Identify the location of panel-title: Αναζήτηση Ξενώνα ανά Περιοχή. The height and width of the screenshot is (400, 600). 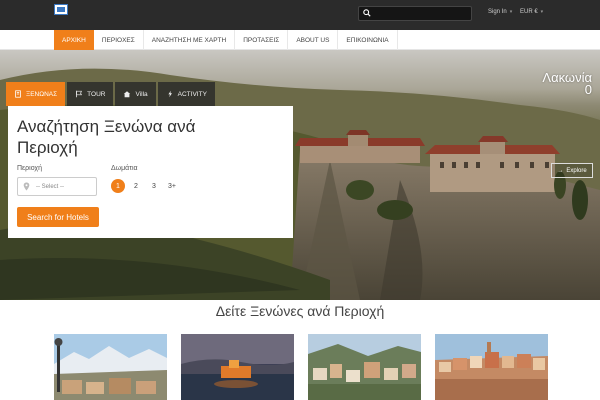
(106, 137).